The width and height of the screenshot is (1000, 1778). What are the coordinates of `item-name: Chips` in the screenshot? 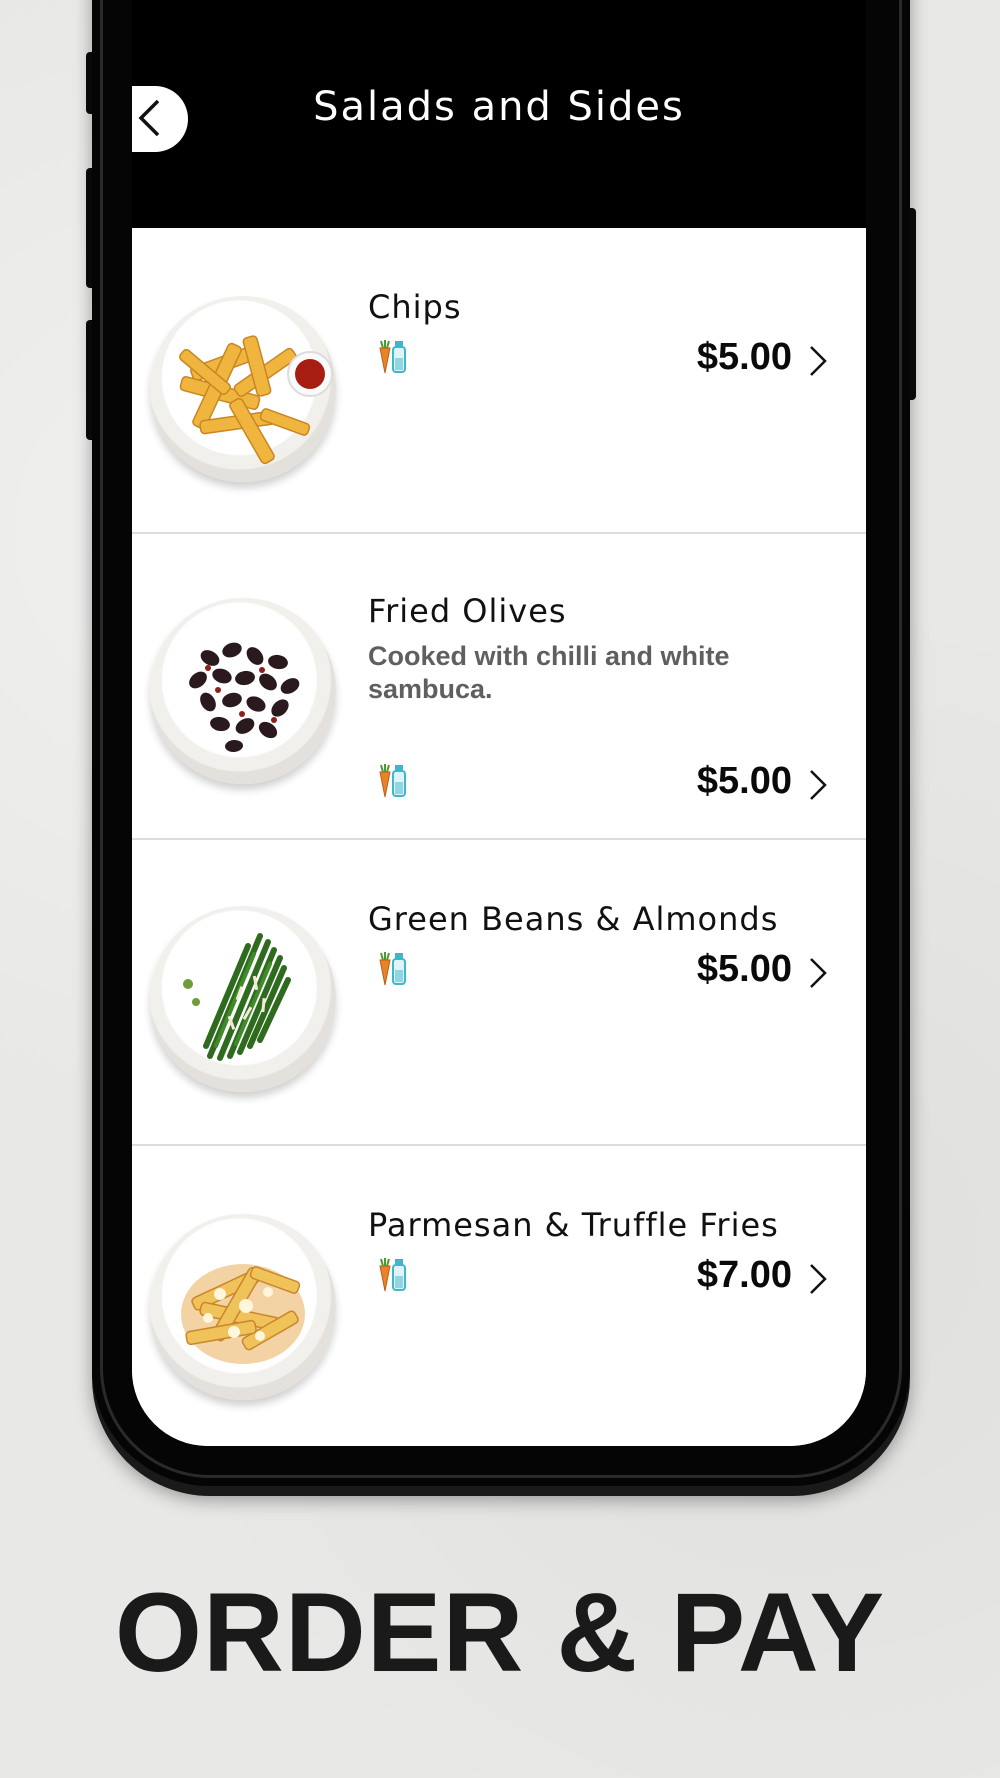 It's located at (415, 307).